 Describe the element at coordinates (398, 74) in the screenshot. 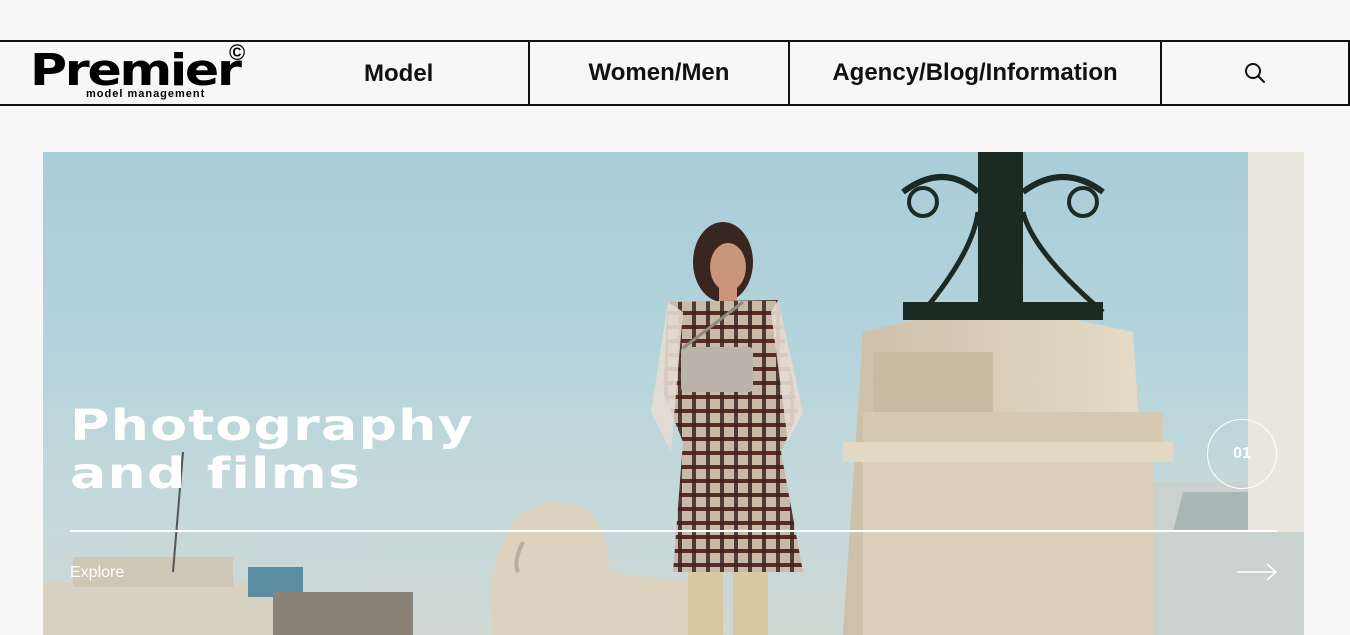

I see `nav-item-model: Model` at that location.